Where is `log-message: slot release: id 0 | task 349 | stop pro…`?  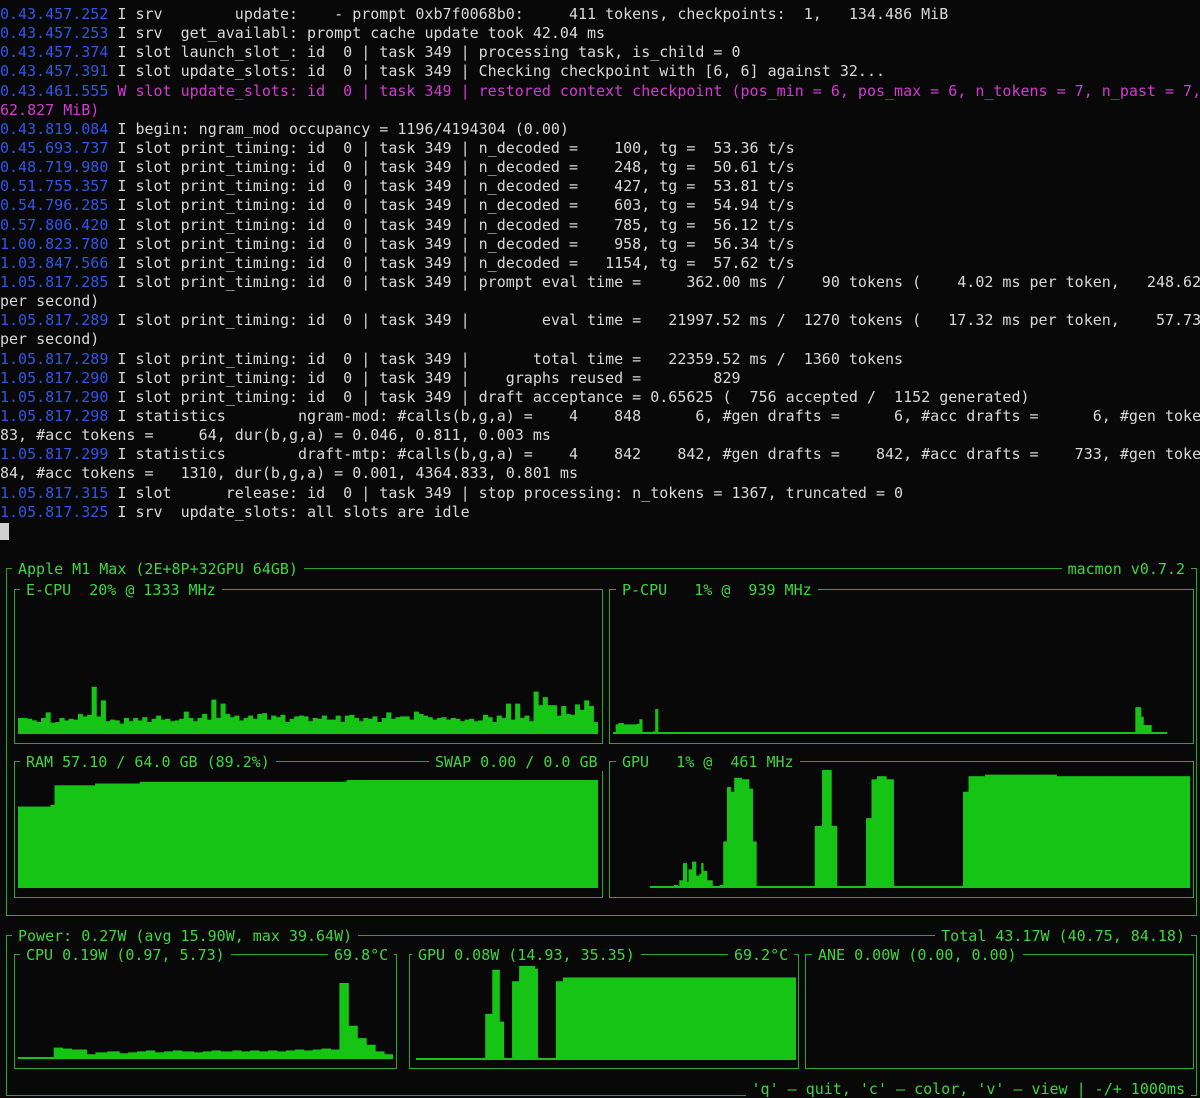 log-message: slot release: id 0 | task 349 | stop pro… is located at coordinates (515, 492).